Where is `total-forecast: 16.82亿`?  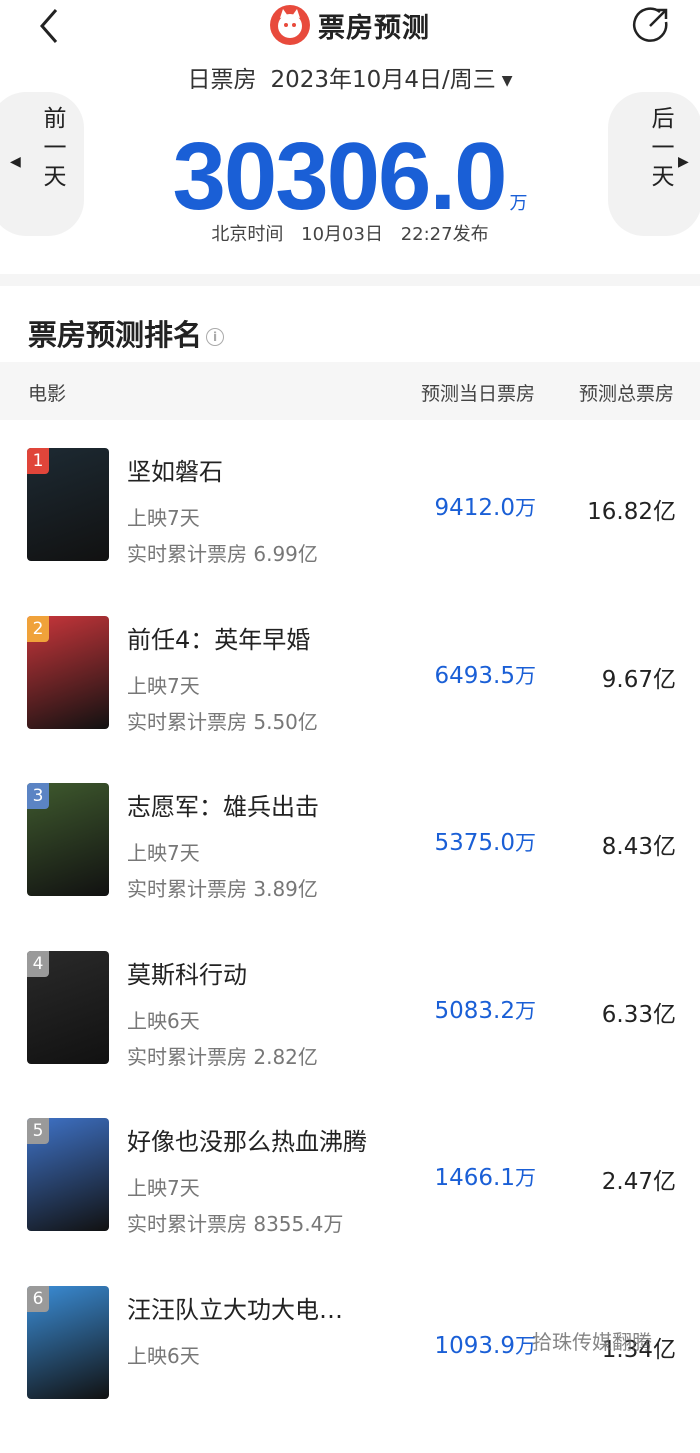
total-forecast: 16.82亿 is located at coordinates (631, 512).